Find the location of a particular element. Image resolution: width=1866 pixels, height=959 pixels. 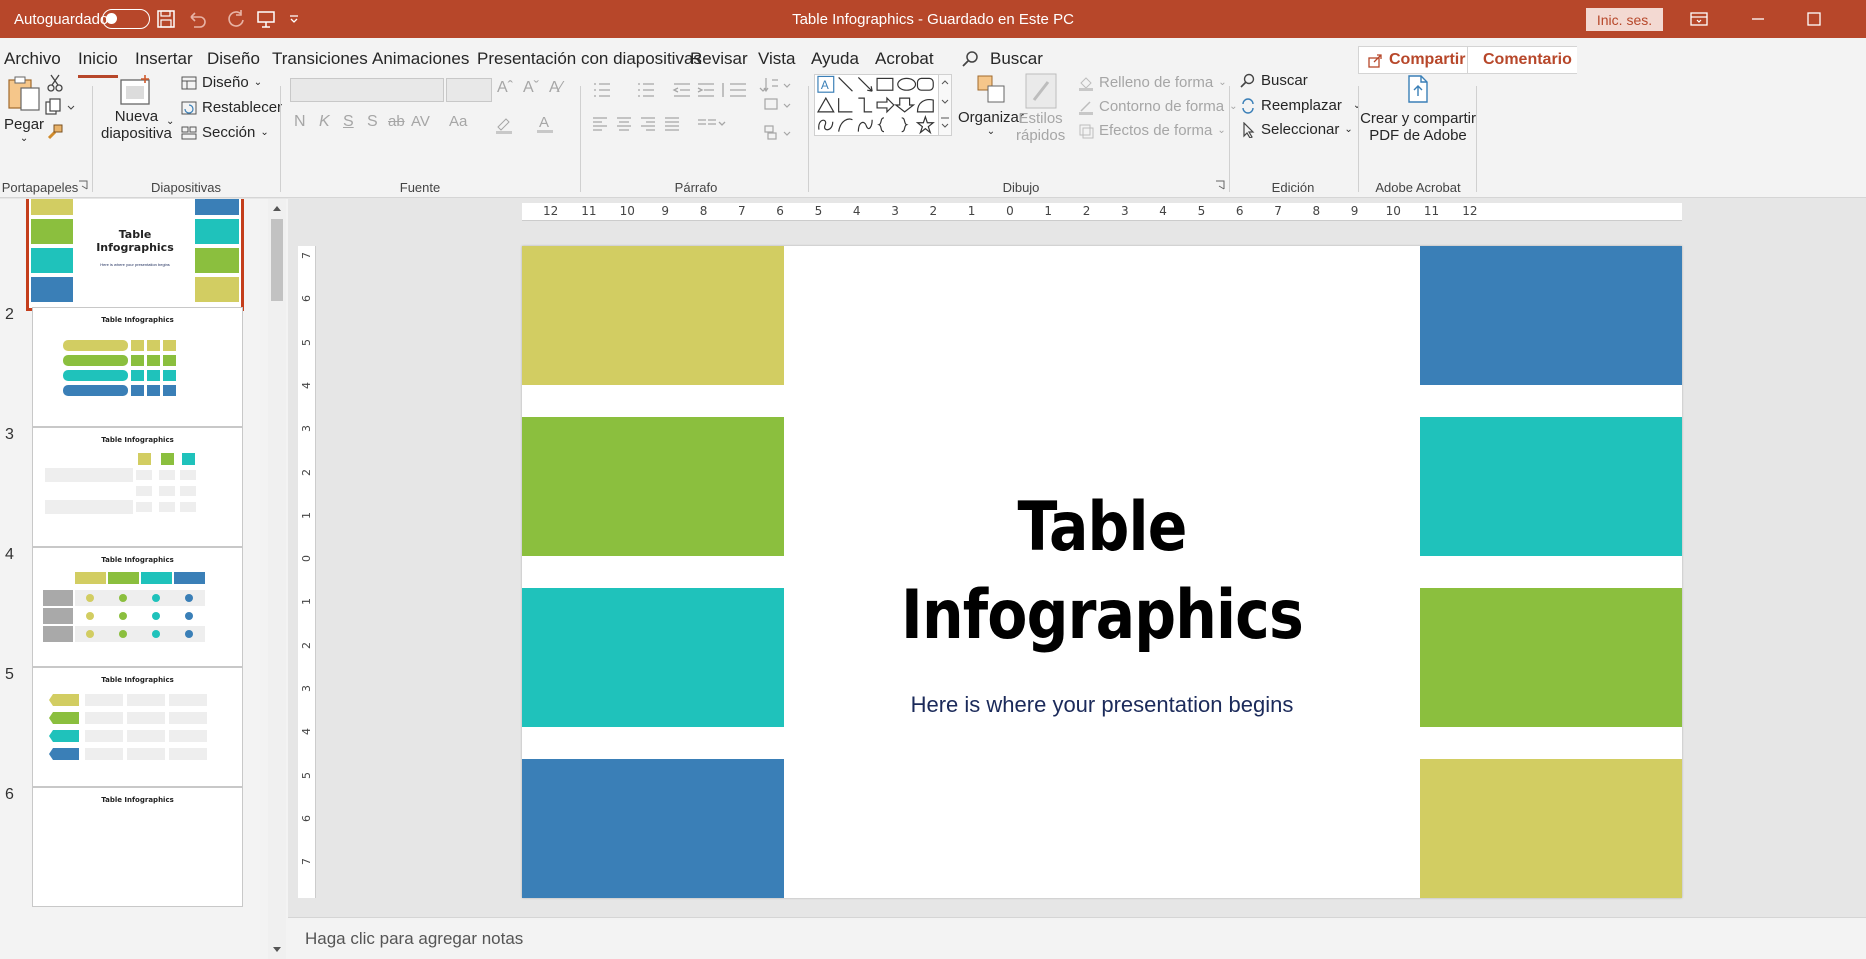

clipboard-launcher-icon is located at coordinates (83, 185).